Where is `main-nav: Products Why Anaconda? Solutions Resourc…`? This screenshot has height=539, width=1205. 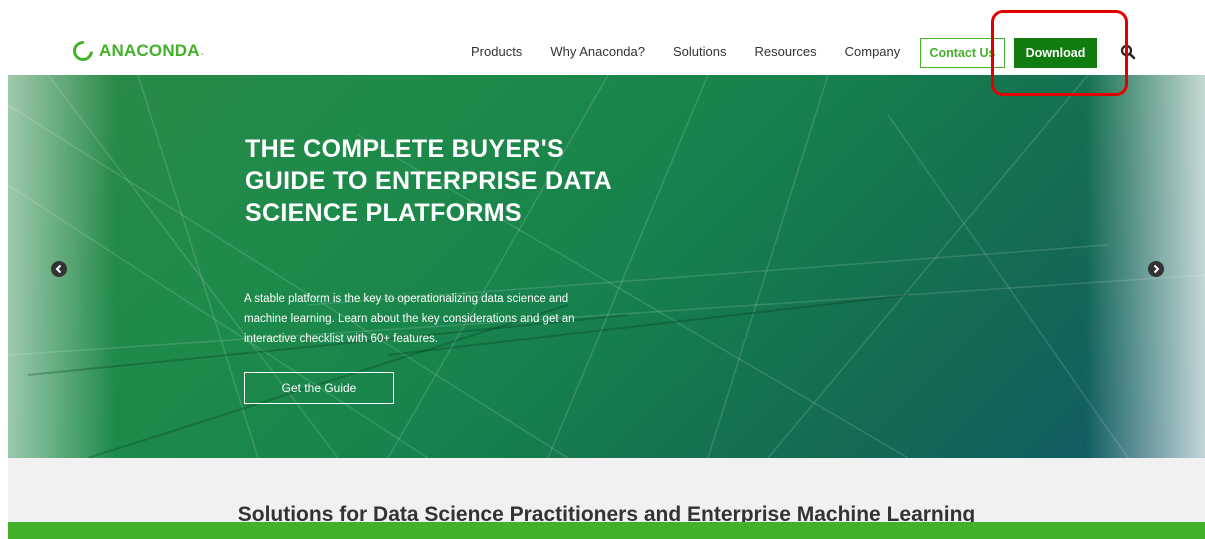 main-nav: Products Why Anaconda? Solutions Resourc… is located at coordinates (685, 51).